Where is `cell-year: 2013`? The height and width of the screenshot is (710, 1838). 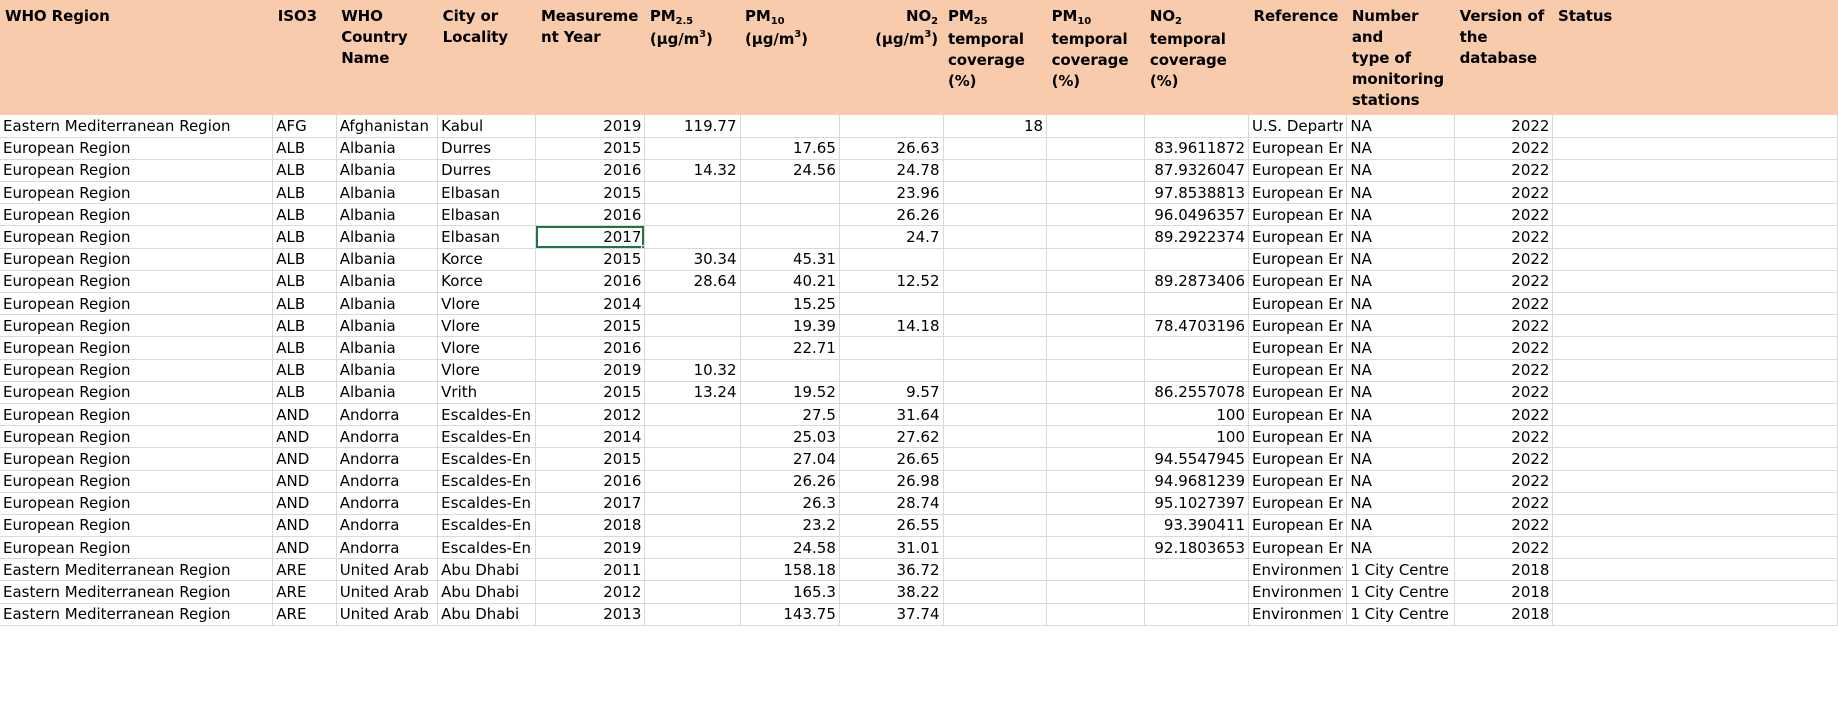
cell-year: 2013 is located at coordinates (590, 614).